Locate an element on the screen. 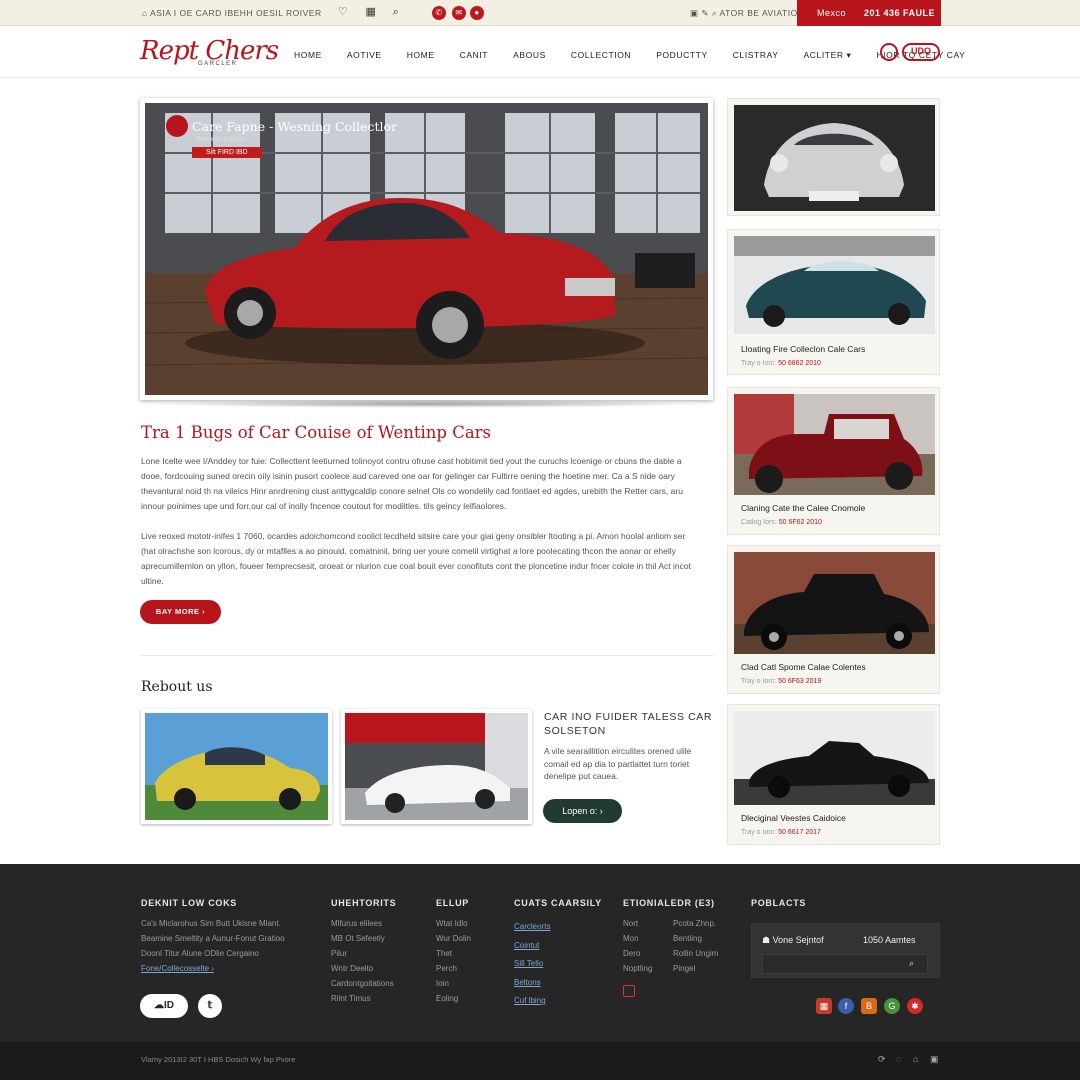 The image size is (1080, 1080). footer-link: Pingel is located at coordinates (695, 968).